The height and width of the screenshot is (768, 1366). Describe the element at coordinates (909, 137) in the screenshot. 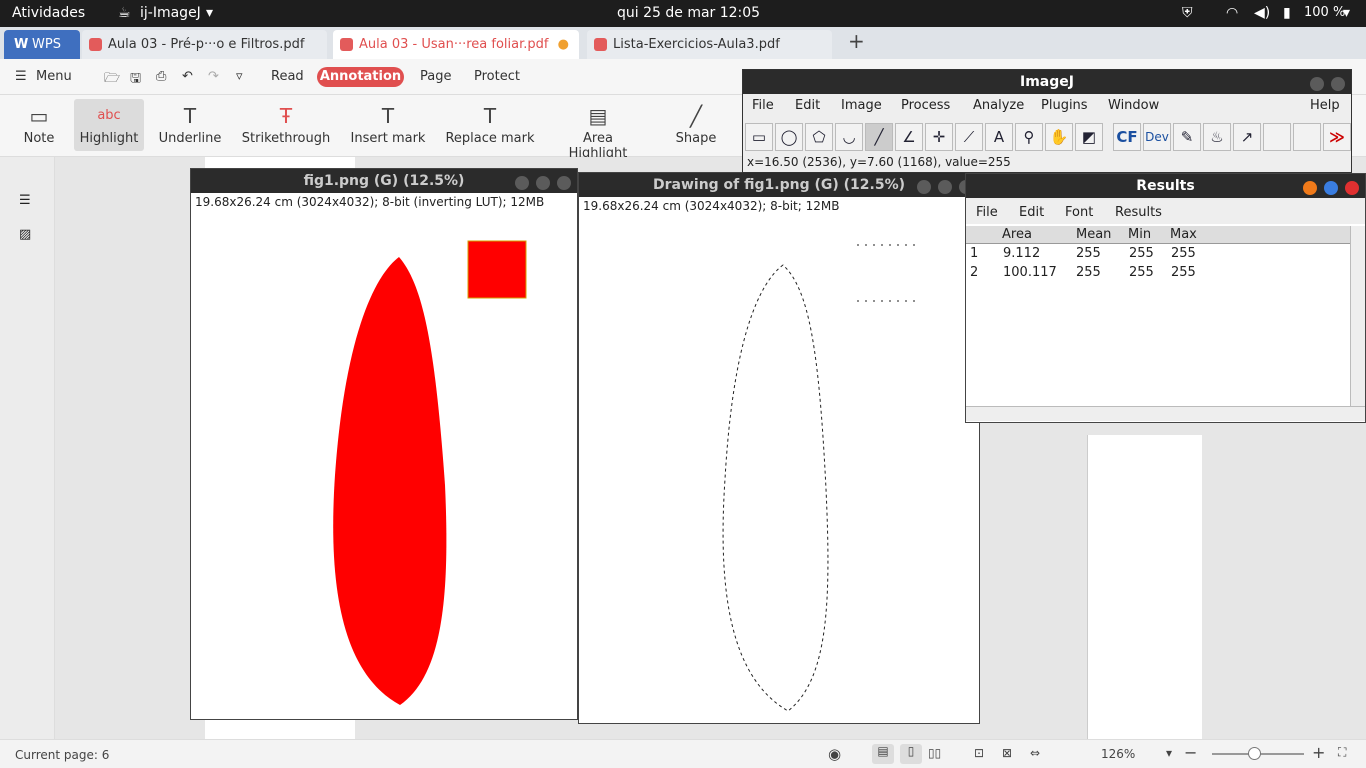

I see `angle-tool-icon: ∠` at that location.